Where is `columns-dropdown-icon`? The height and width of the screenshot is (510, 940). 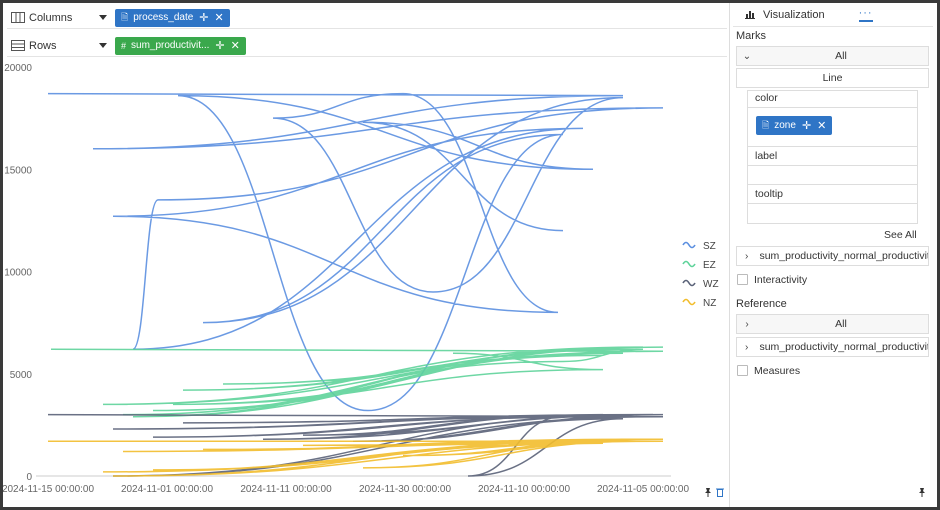
columns-dropdown-icon is located at coordinates (103, 17).